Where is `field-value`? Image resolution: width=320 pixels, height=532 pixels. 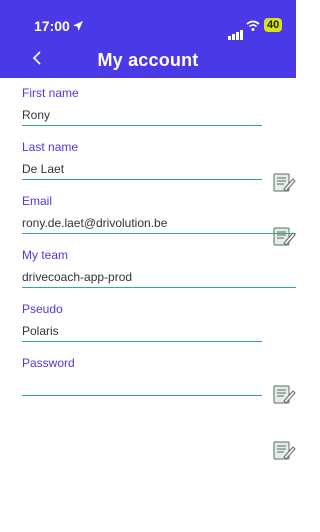
field-value is located at coordinates (142, 385).